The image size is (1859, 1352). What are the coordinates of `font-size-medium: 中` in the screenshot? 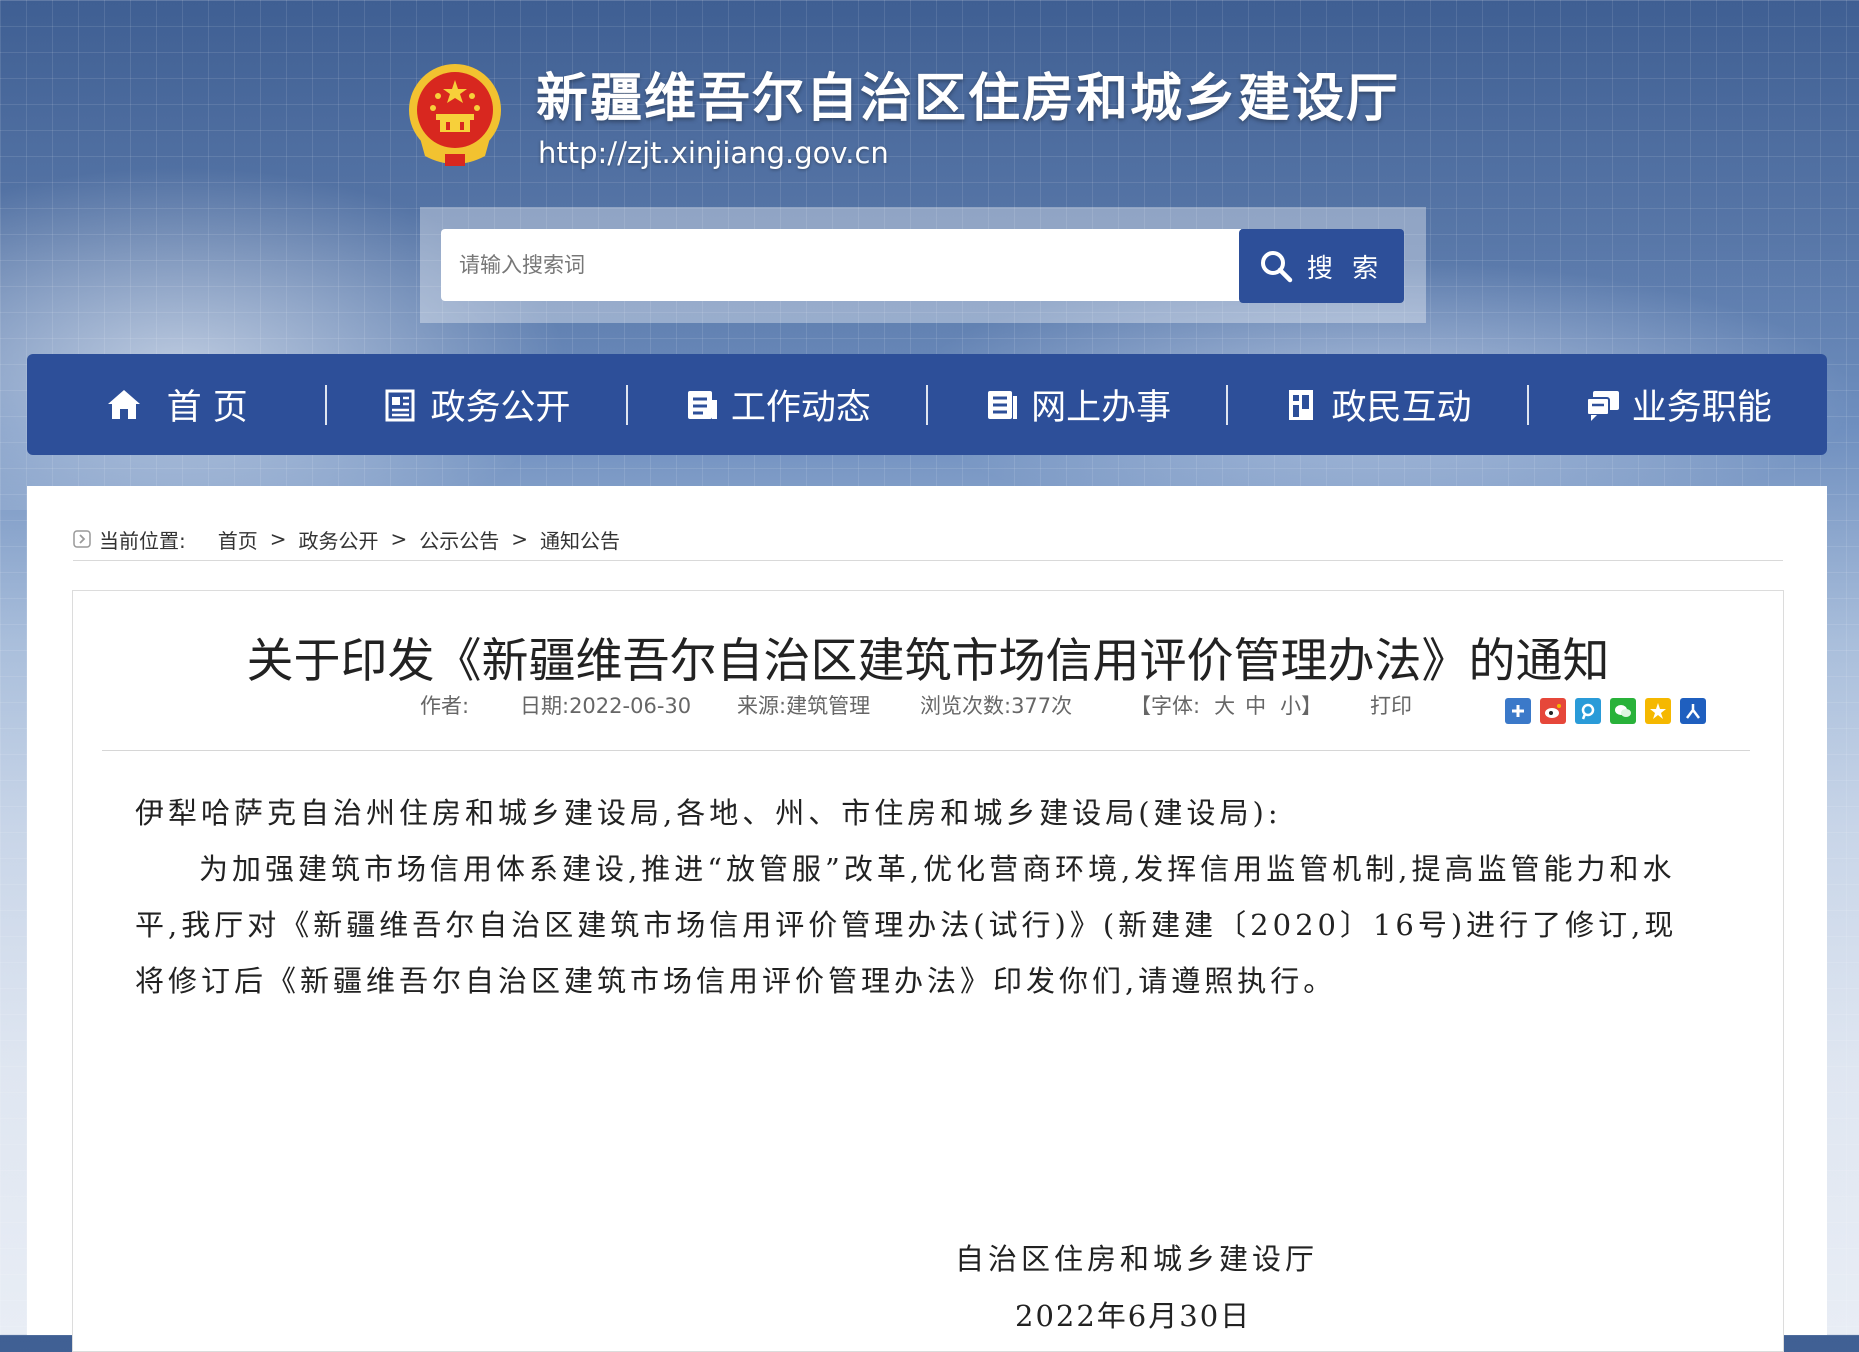 It's located at (1255, 705).